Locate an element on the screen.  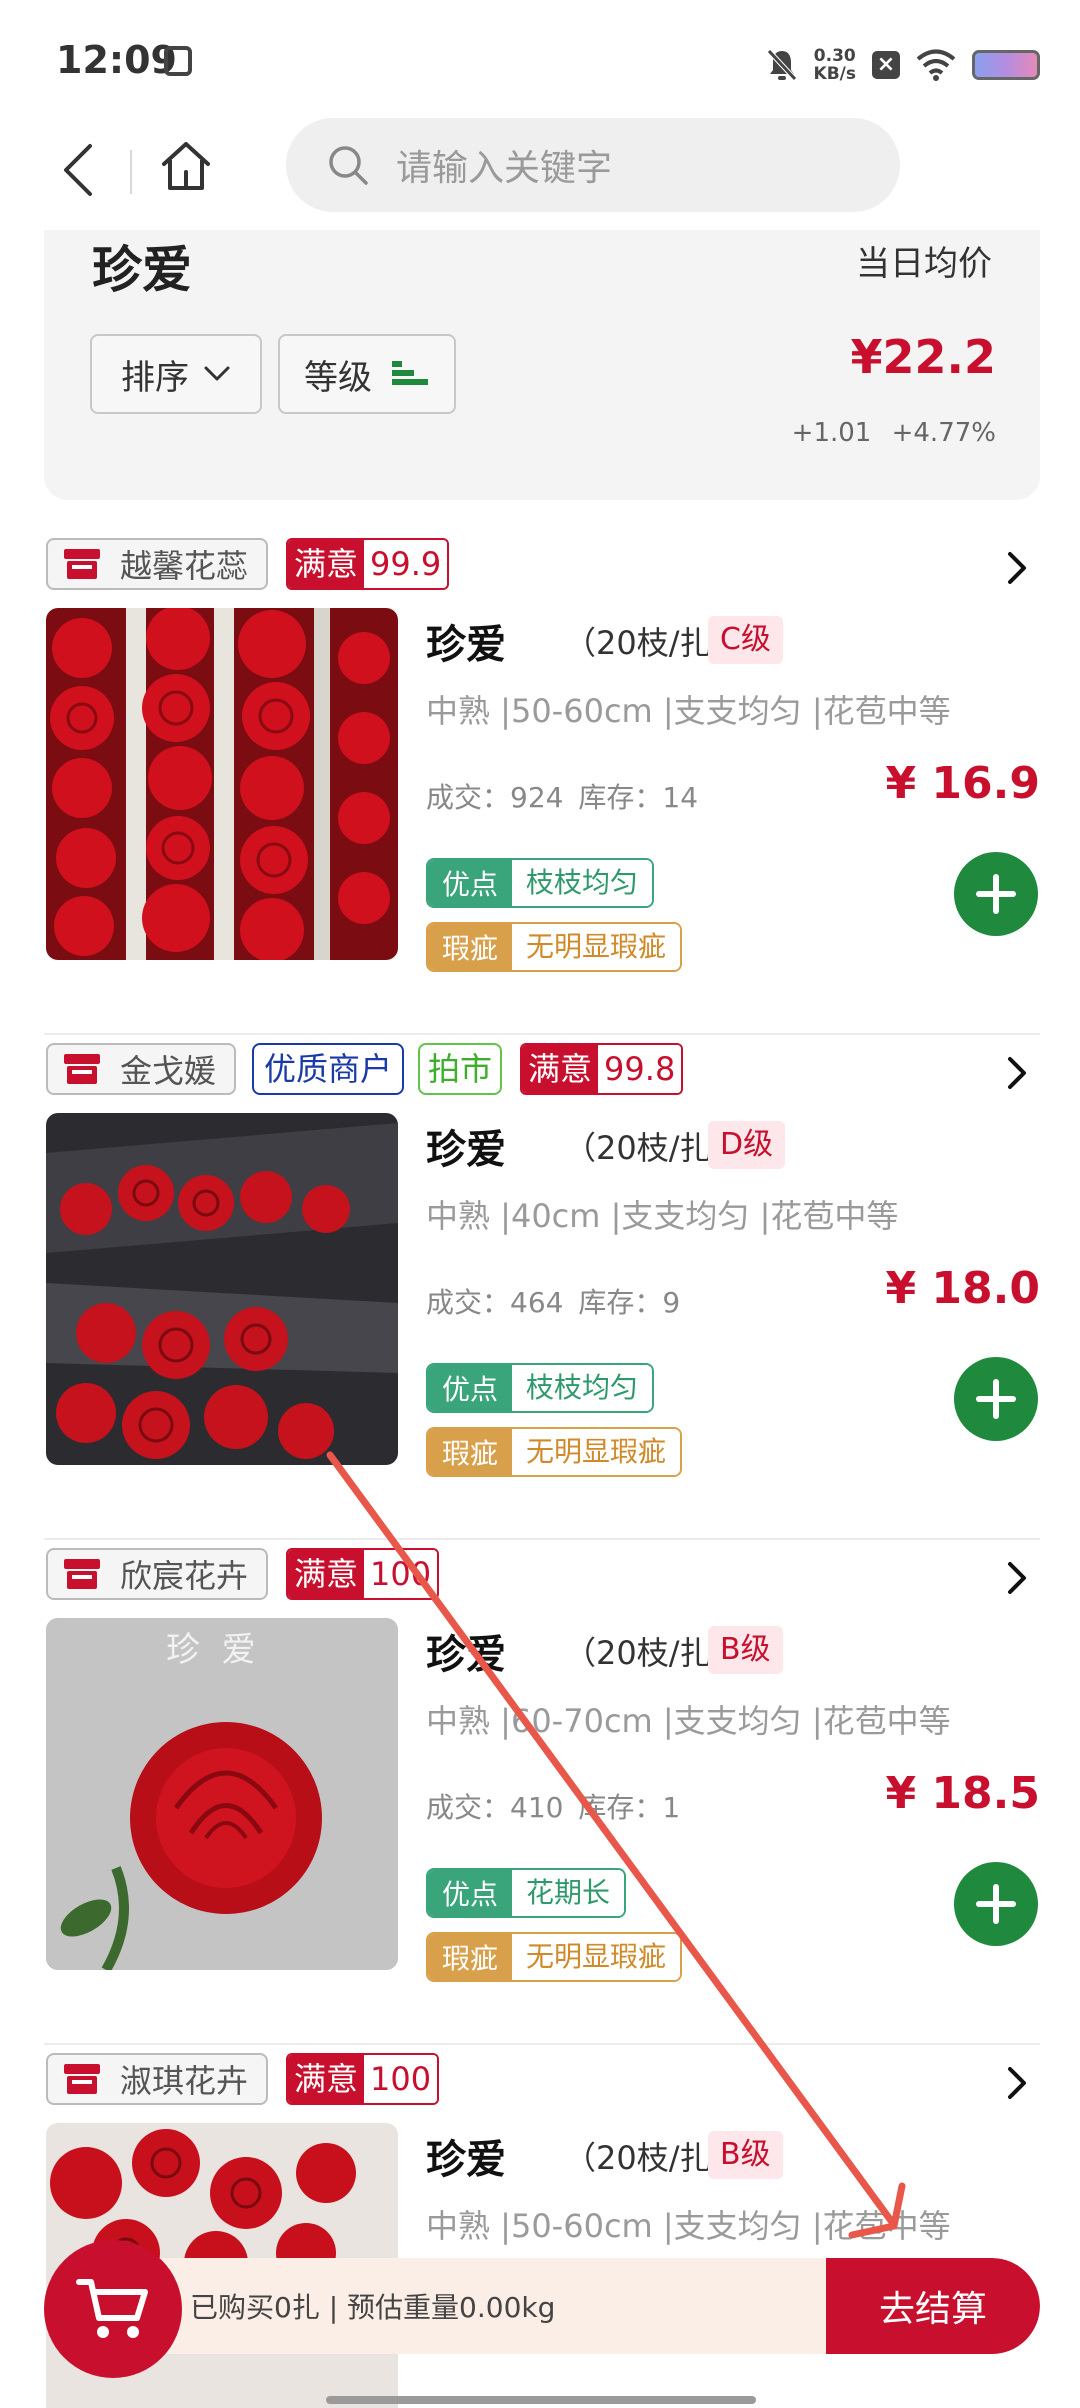
battery-icon is located at coordinates (1006, 65).